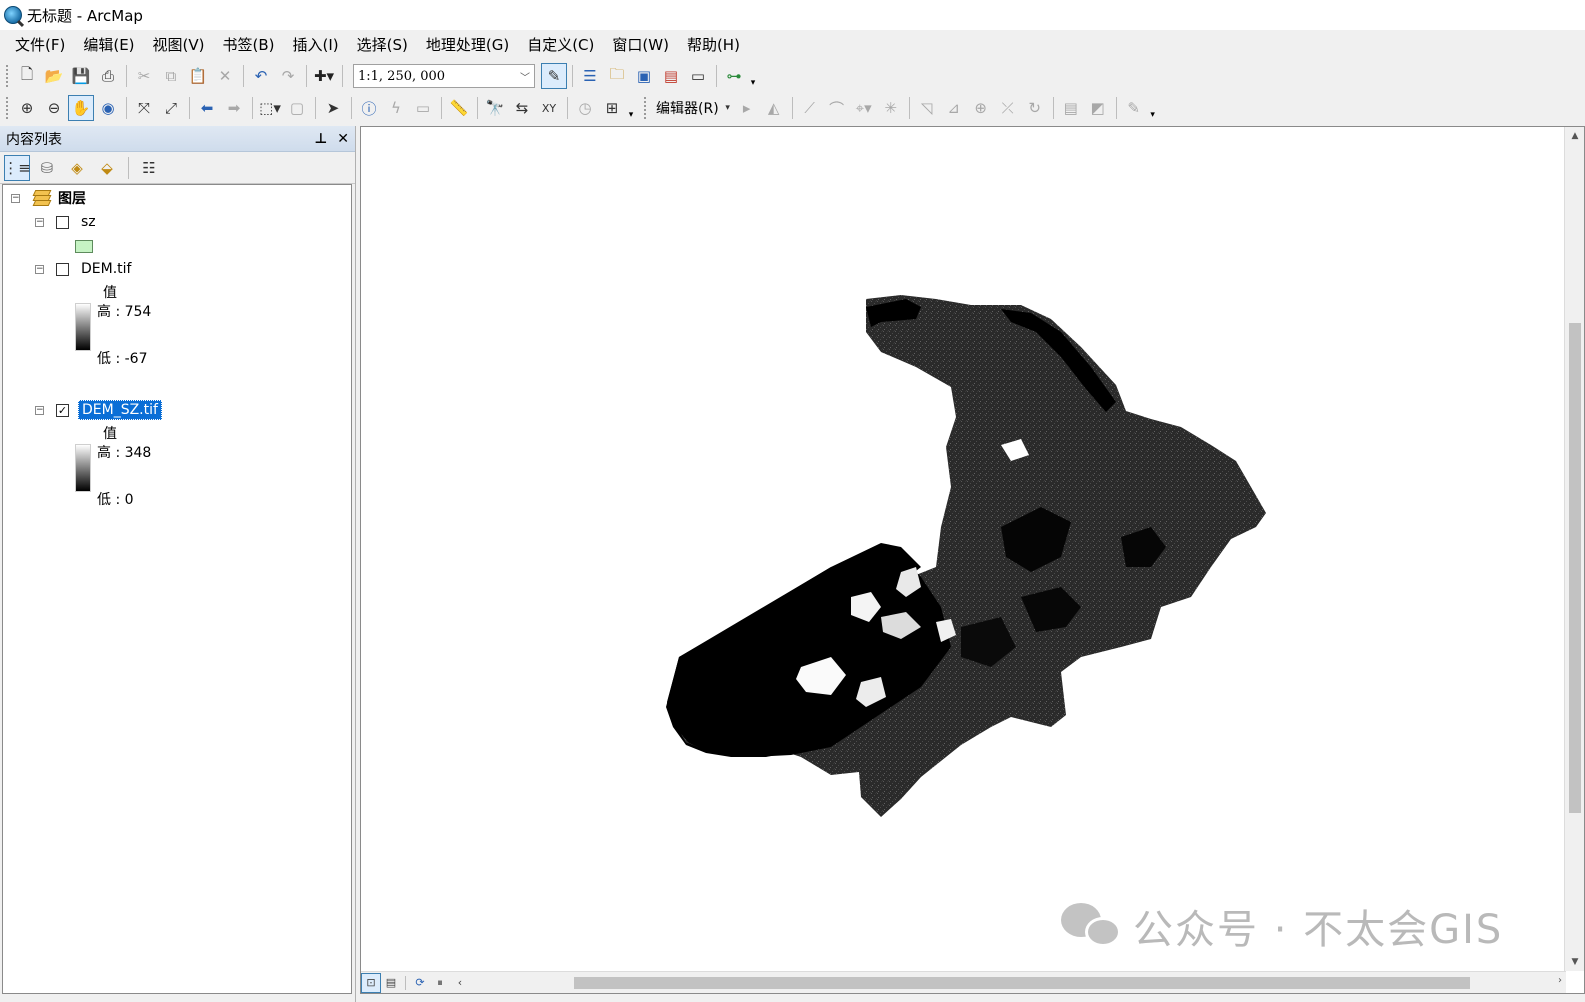 The height and width of the screenshot is (1002, 1585). Describe the element at coordinates (554, 76) in the screenshot. I see `editor-toolbar-icon: ✎` at that location.